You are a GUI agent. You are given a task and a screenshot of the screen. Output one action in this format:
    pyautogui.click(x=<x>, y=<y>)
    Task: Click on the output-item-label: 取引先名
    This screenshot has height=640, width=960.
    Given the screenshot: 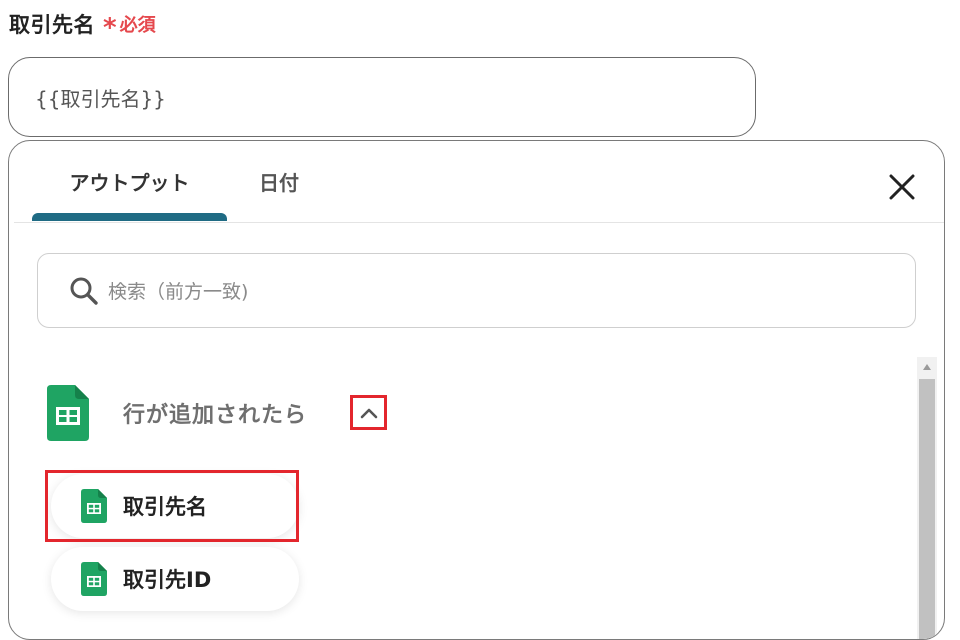 What is the action you would take?
    pyautogui.click(x=165, y=507)
    